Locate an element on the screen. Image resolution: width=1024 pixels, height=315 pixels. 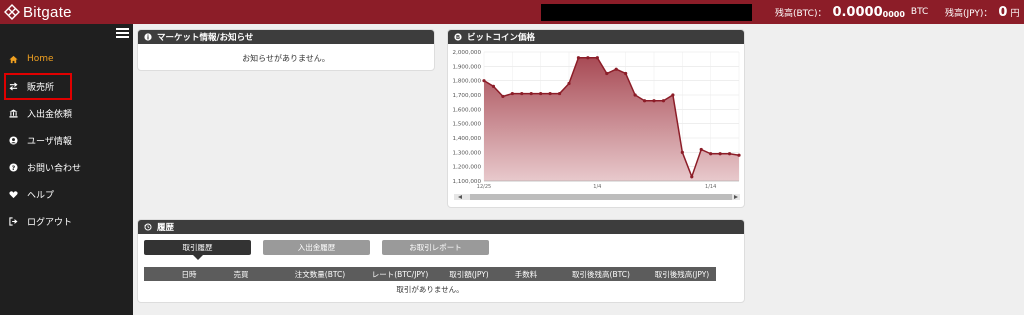
sidebar-item-label: 入出金依頼 is located at coordinates (50, 114).